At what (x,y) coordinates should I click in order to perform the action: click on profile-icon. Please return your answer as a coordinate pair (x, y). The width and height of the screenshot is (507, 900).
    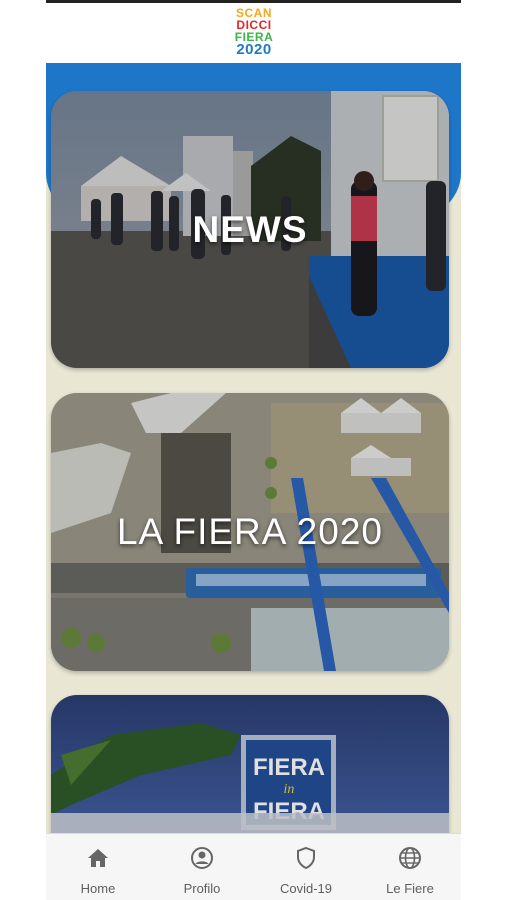
    Looking at the image, I should click on (202, 858).